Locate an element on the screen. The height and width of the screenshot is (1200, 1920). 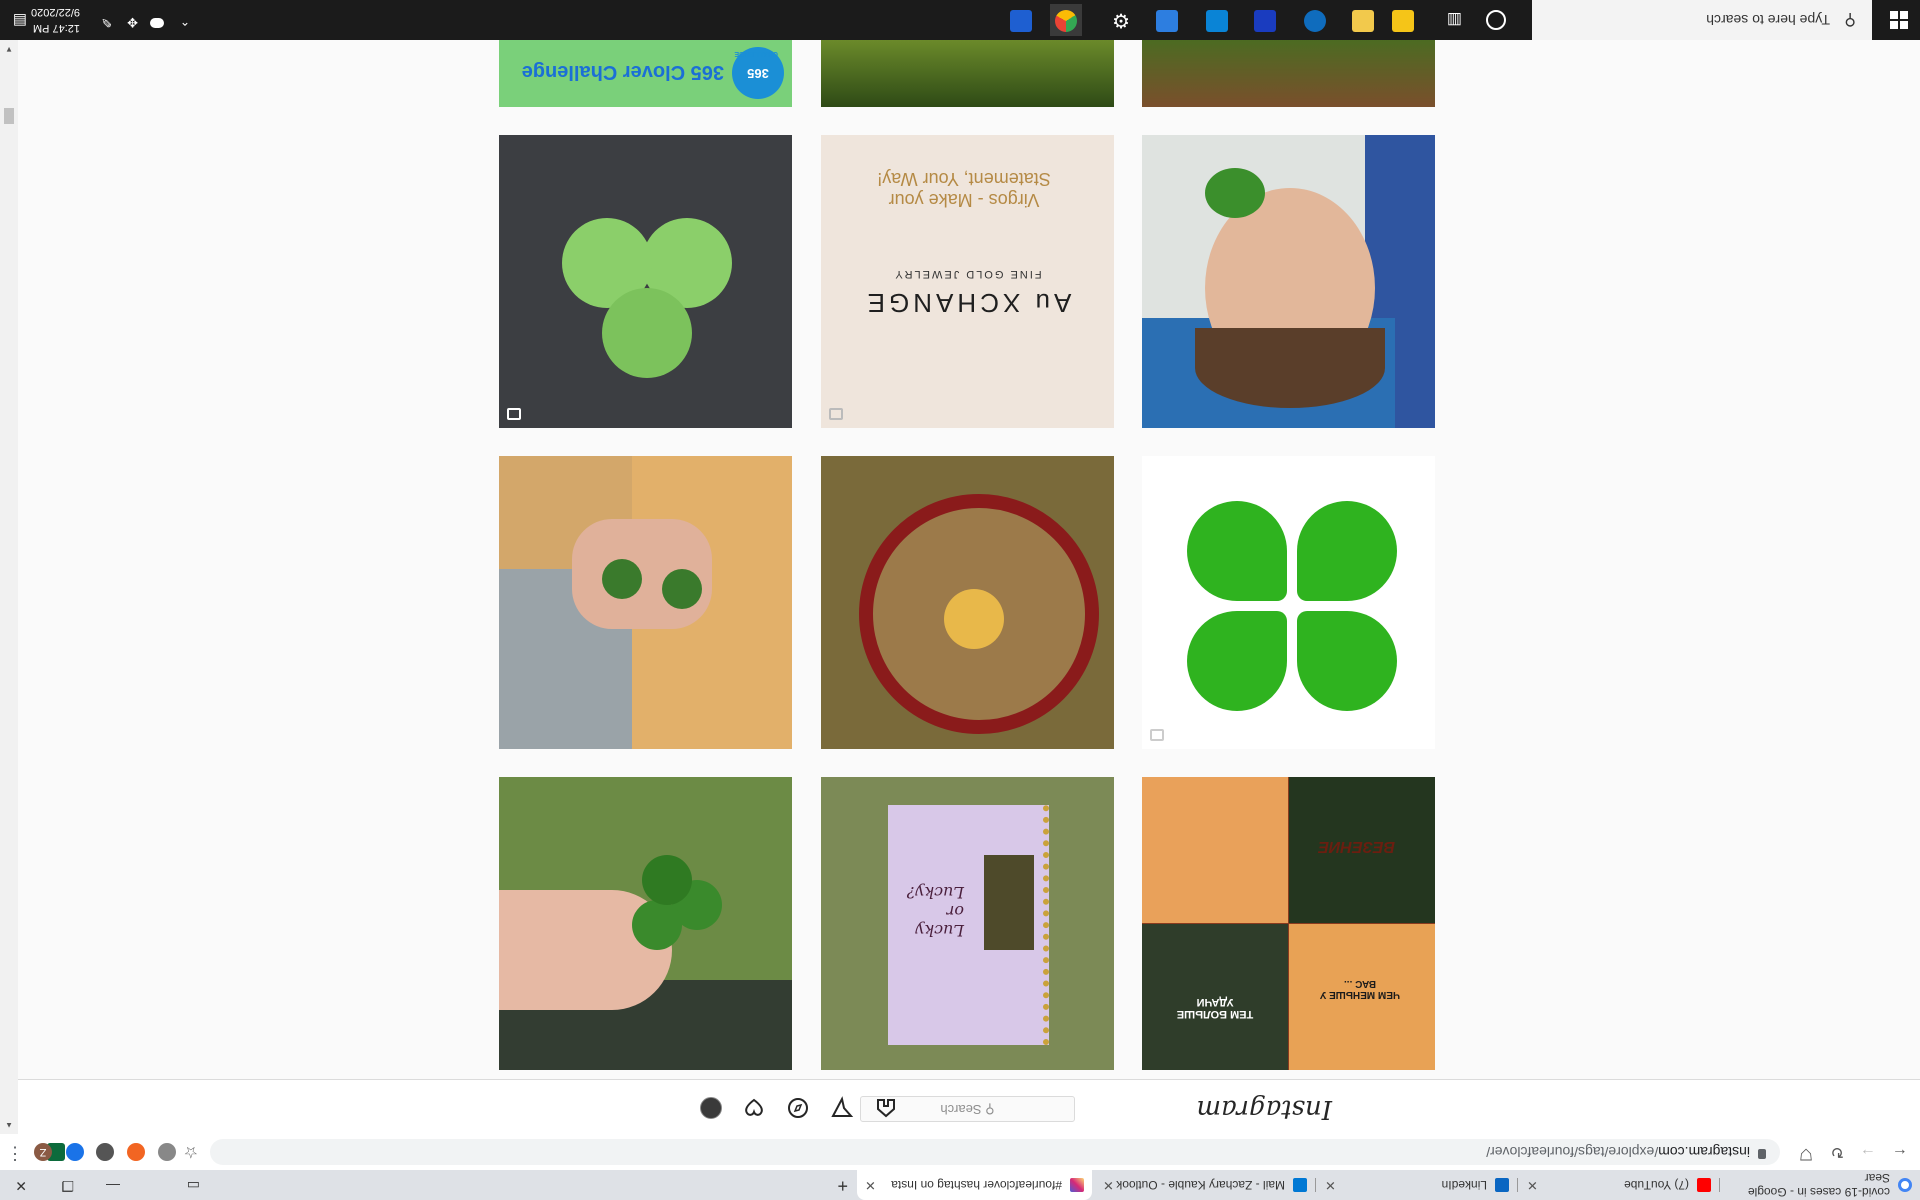
heart-icon is located at coordinates (754, 1108).